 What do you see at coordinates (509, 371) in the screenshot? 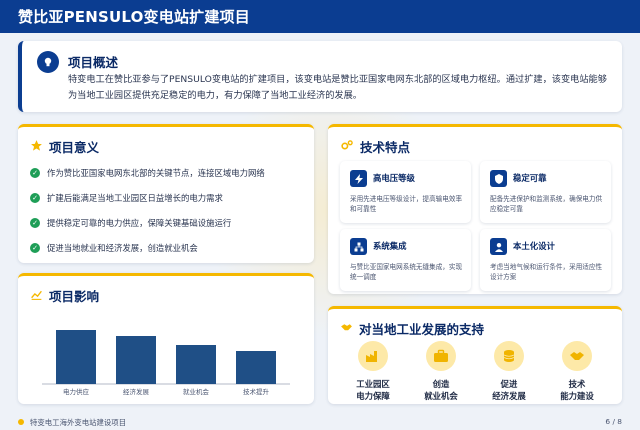
I see `support-item-economy: 促进 经济发展` at bounding box center [509, 371].